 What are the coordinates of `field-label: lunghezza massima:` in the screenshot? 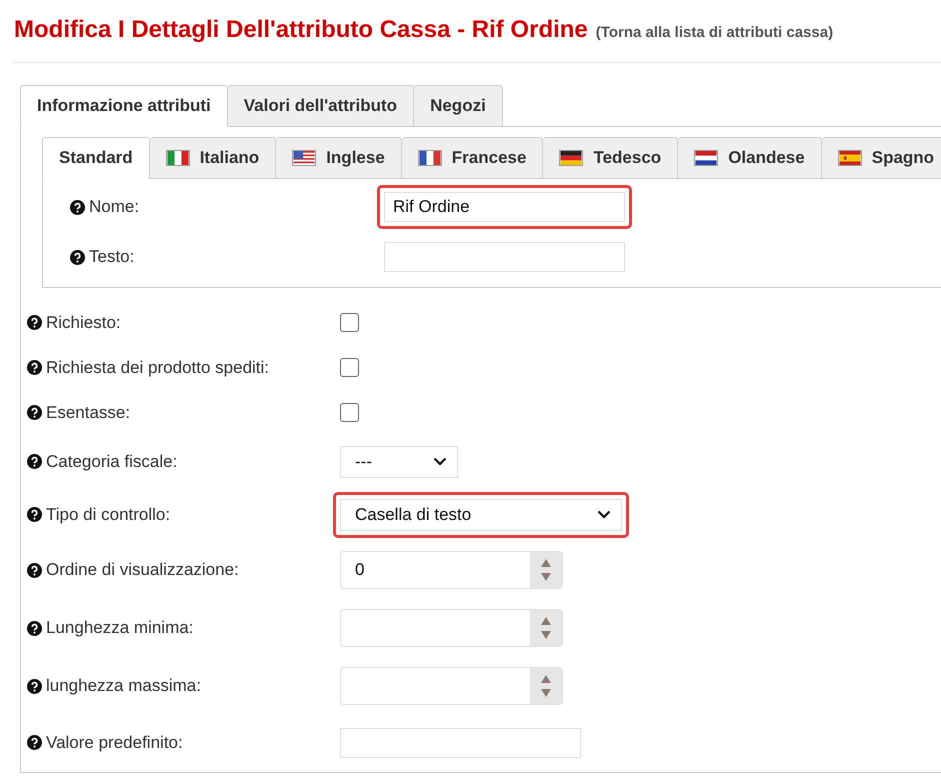 It's located at (123, 686).